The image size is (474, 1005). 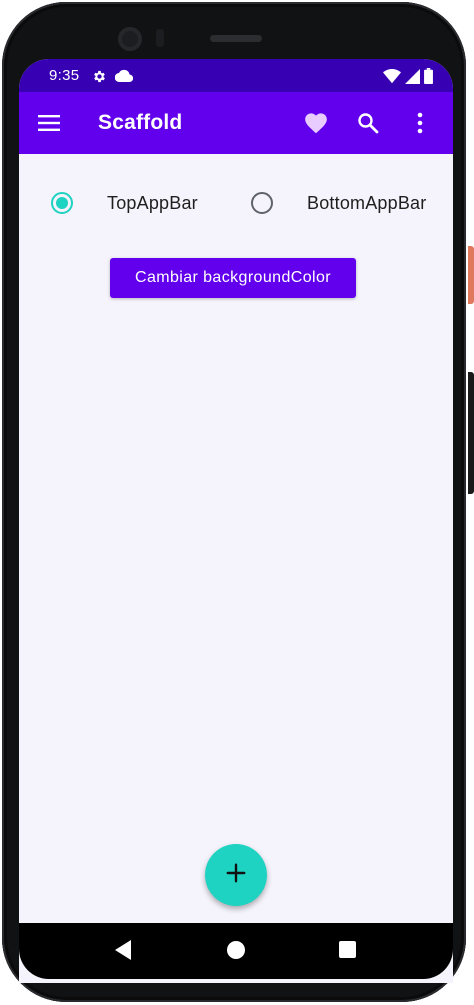 What do you see at coordinates (471, 275) in the screenshot?
I see `power-button` at bounding box center [471, 275].